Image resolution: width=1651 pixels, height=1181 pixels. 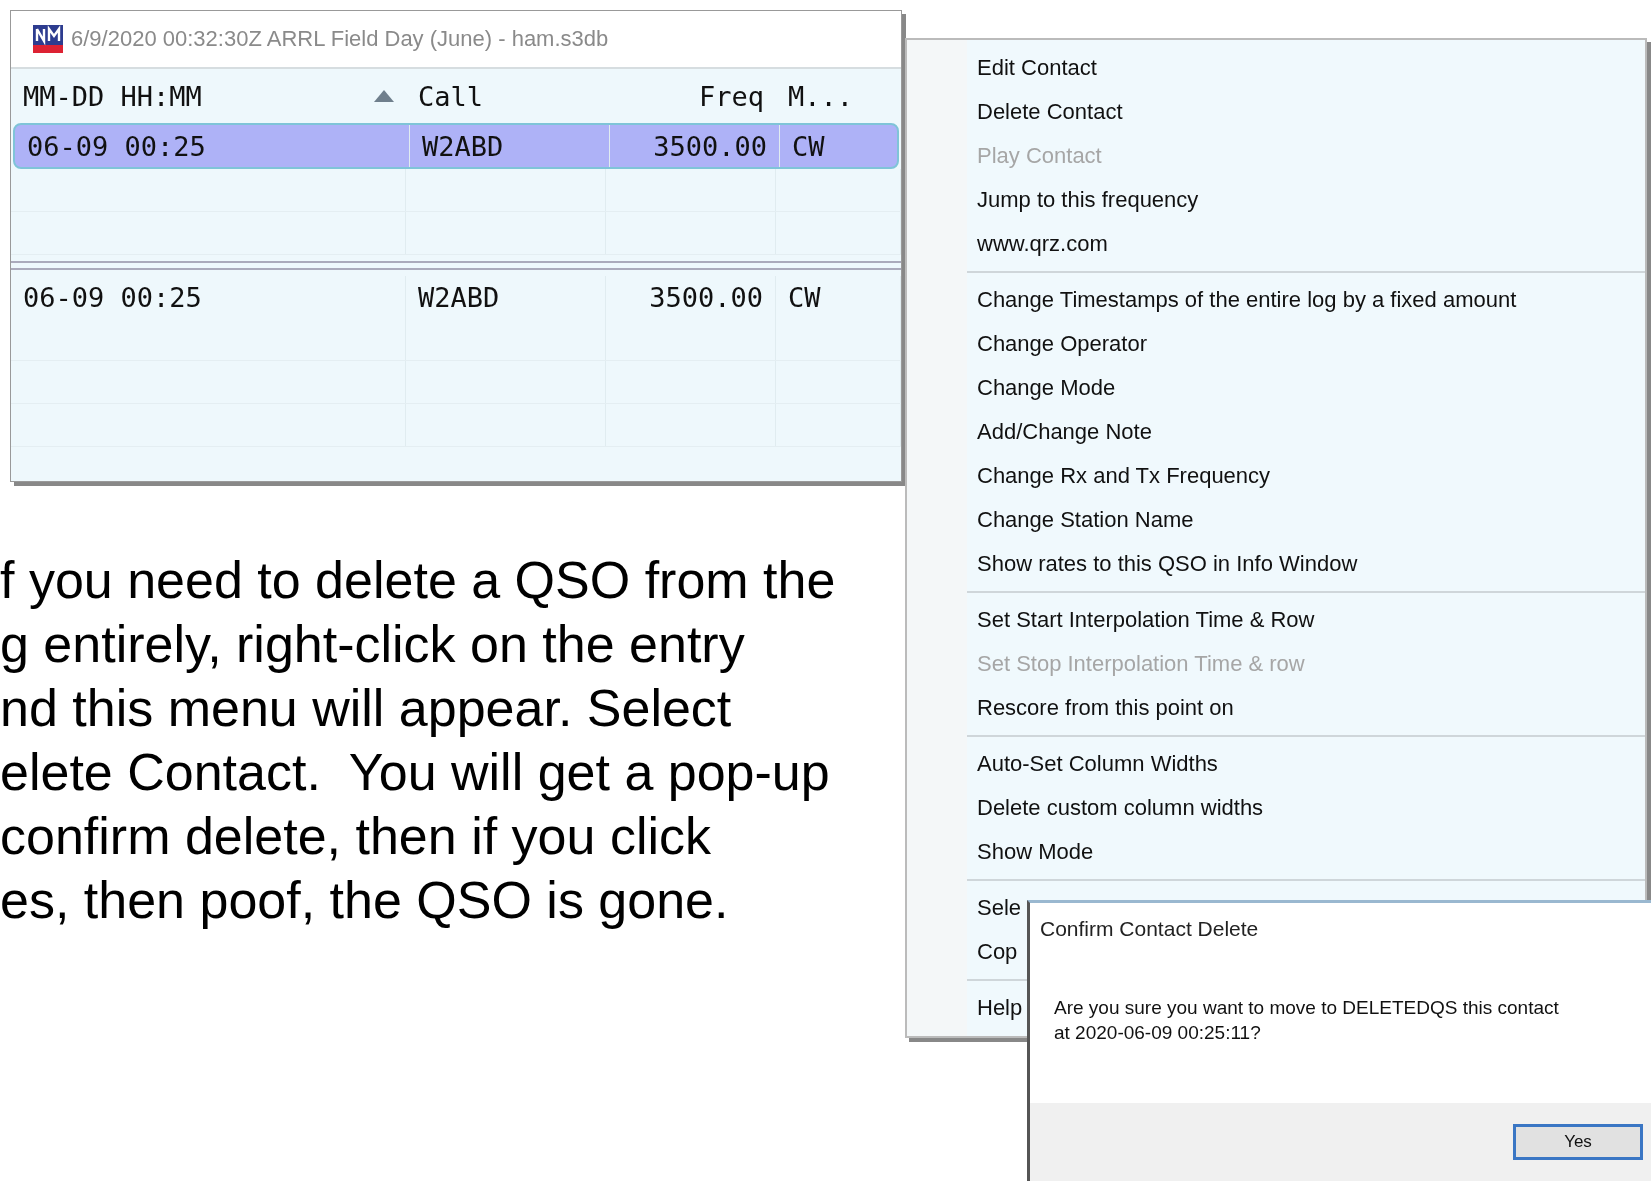 What do you see at coordinates (340, 39) in the screenshot?
I see `window-title: 6/9/2020 00:32:30Z ARRL Field Day (June) - ham.s3db` at bounding box center [340, 39].